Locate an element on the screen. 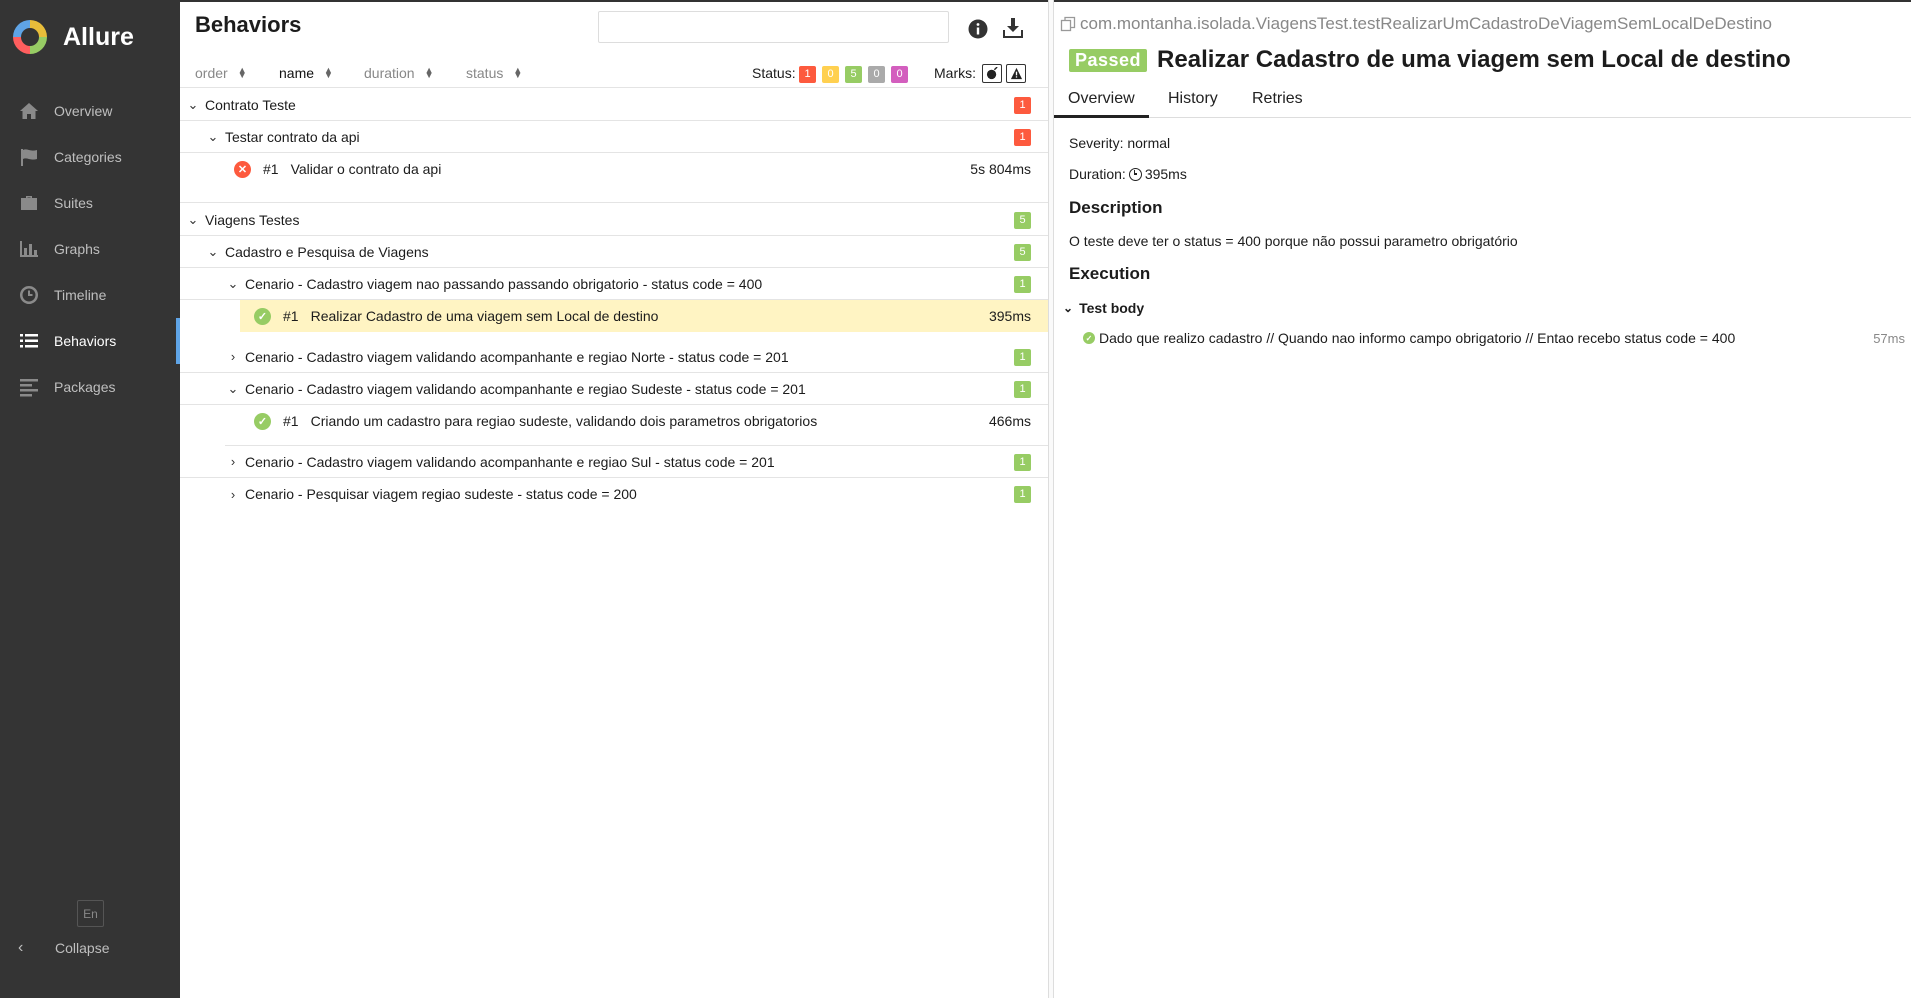  allure-logo-icon is located at coordinates (30, 37).